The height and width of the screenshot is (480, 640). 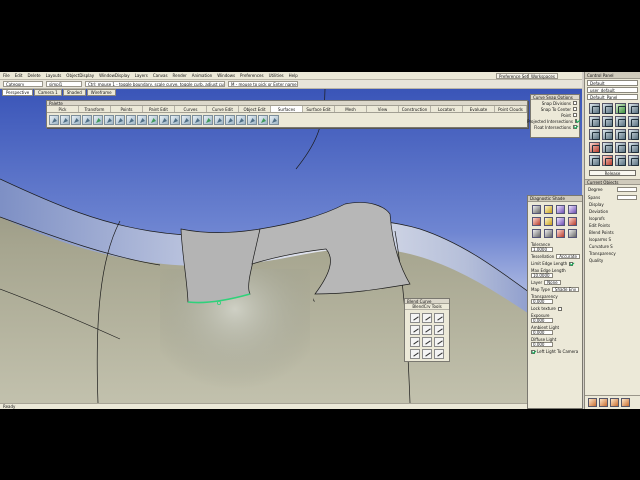 I want to click on category-field: Category, so click(x=23, y=84).